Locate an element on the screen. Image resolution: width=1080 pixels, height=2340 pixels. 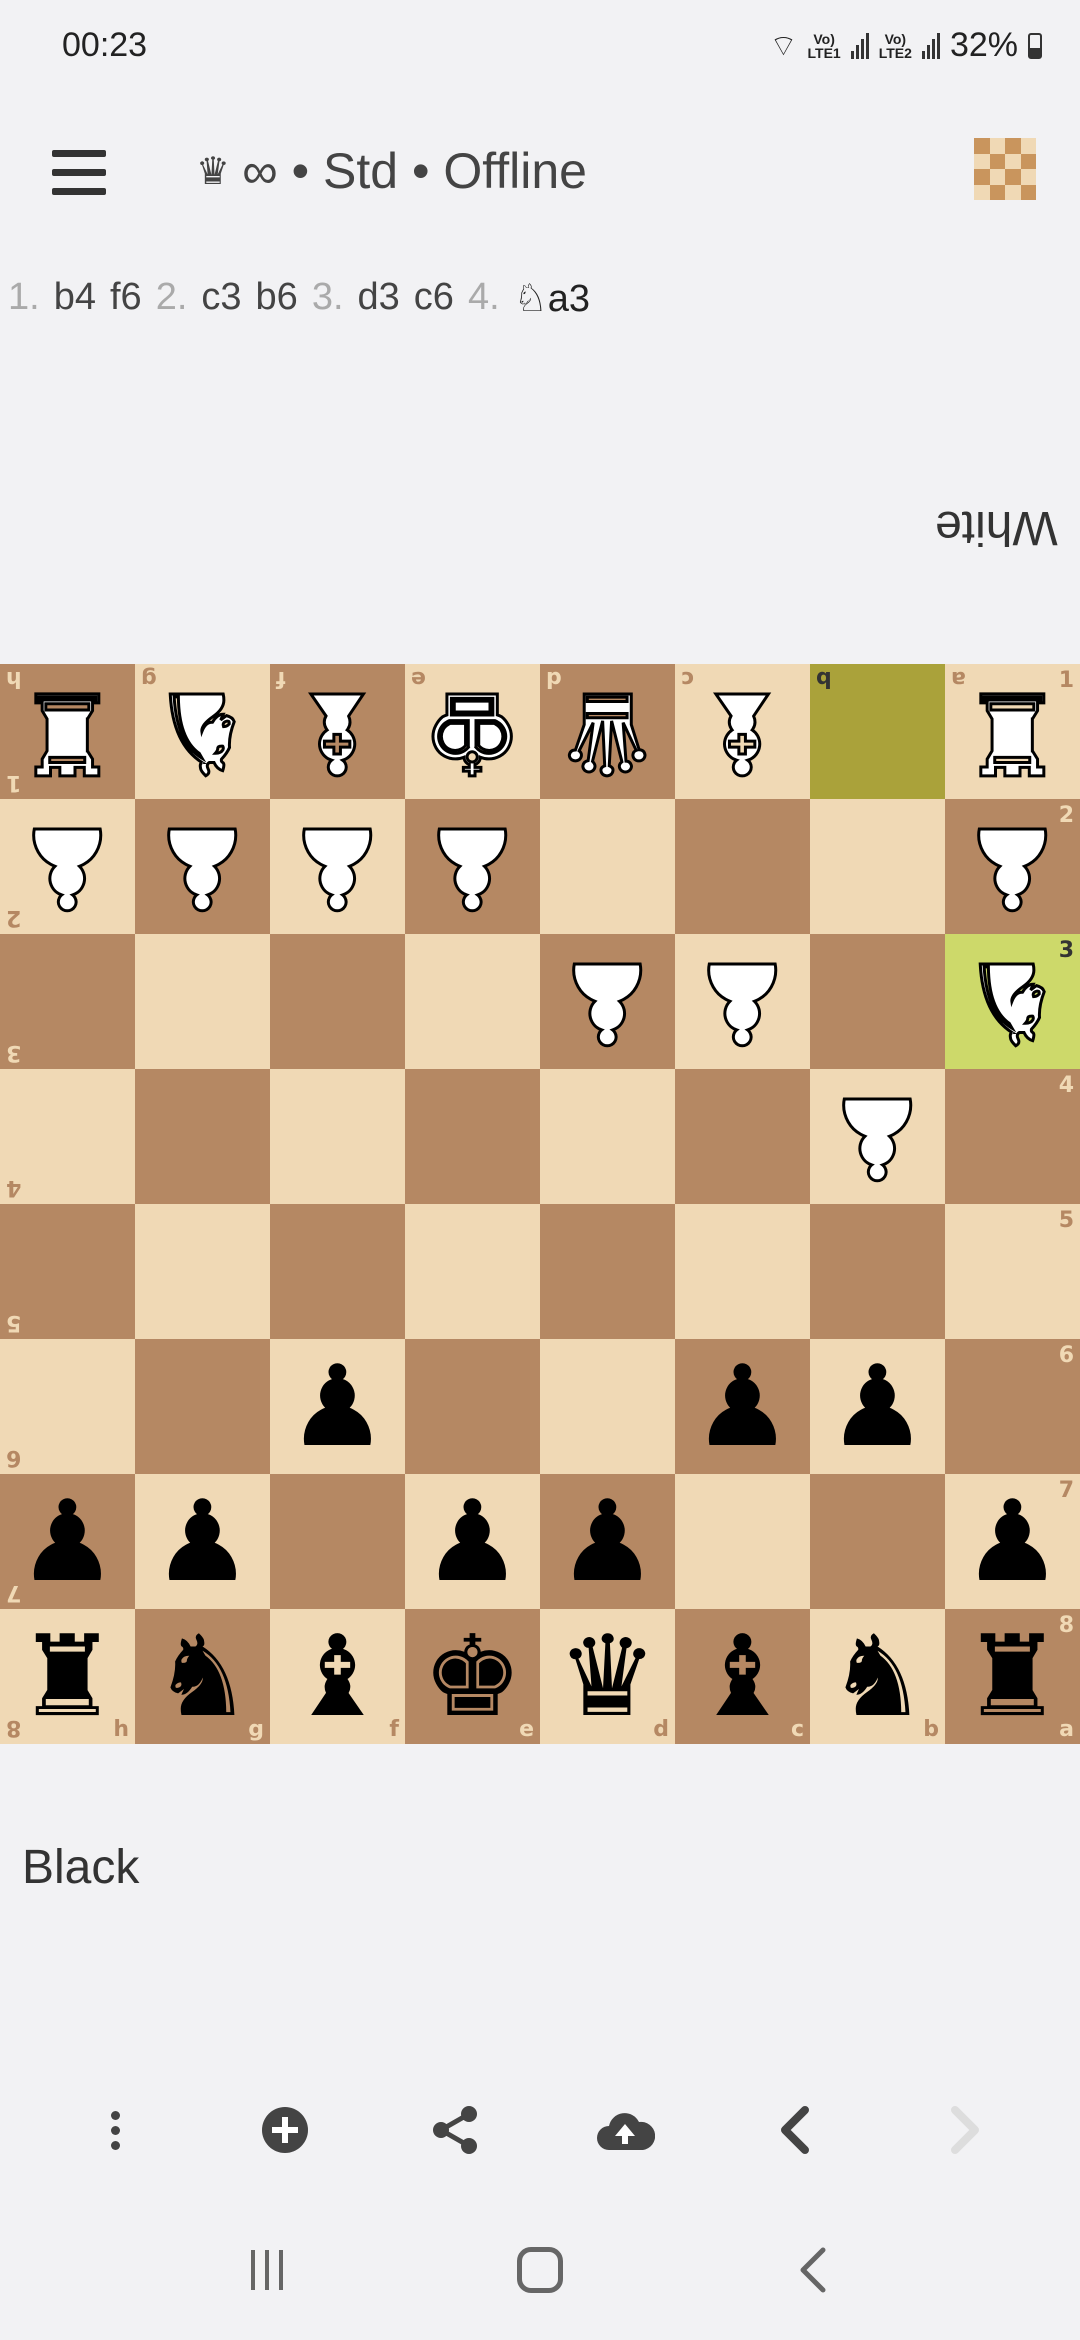
square-g1: ♞ g is located at coordinates (202, 731).